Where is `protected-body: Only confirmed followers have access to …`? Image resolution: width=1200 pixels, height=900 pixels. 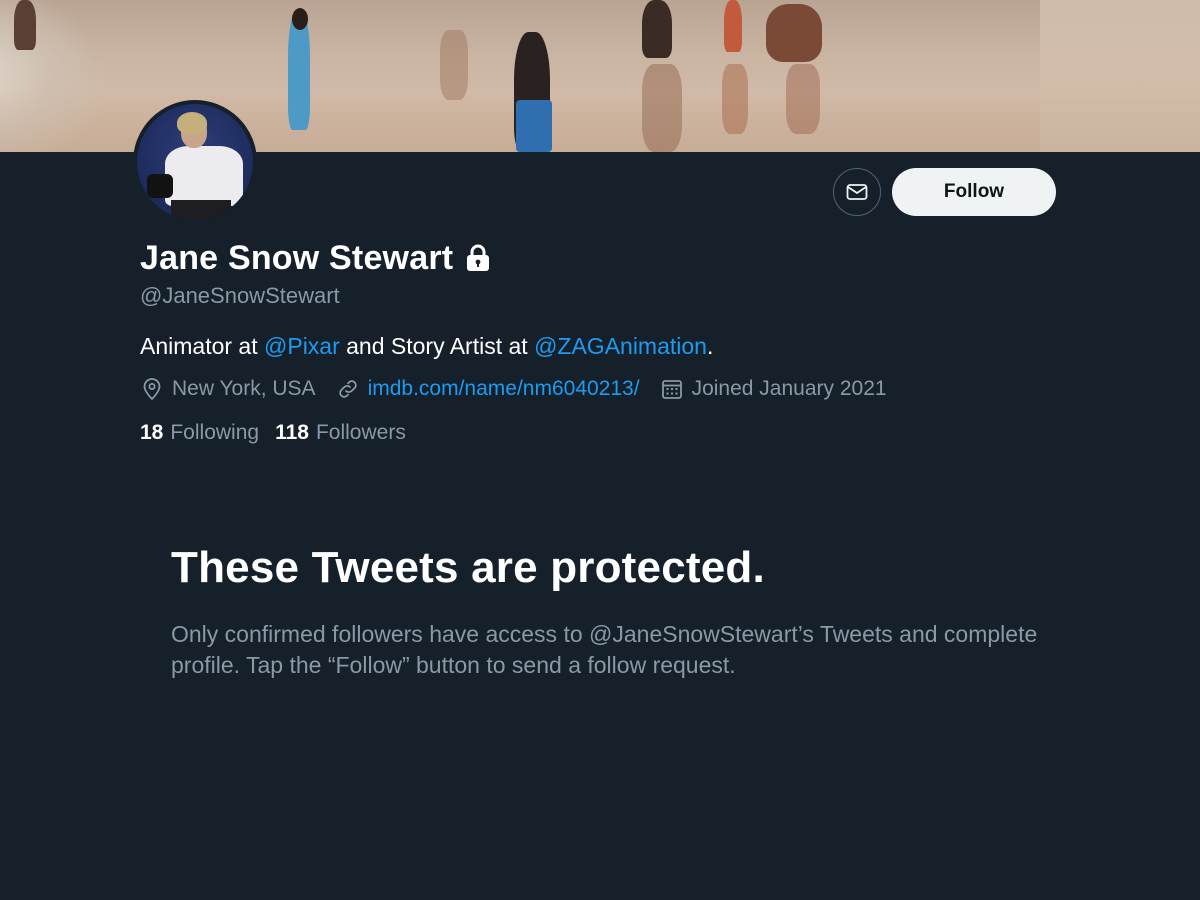
protected-body: Only confirmed followers have access to … is located at coordinates (604, 649).